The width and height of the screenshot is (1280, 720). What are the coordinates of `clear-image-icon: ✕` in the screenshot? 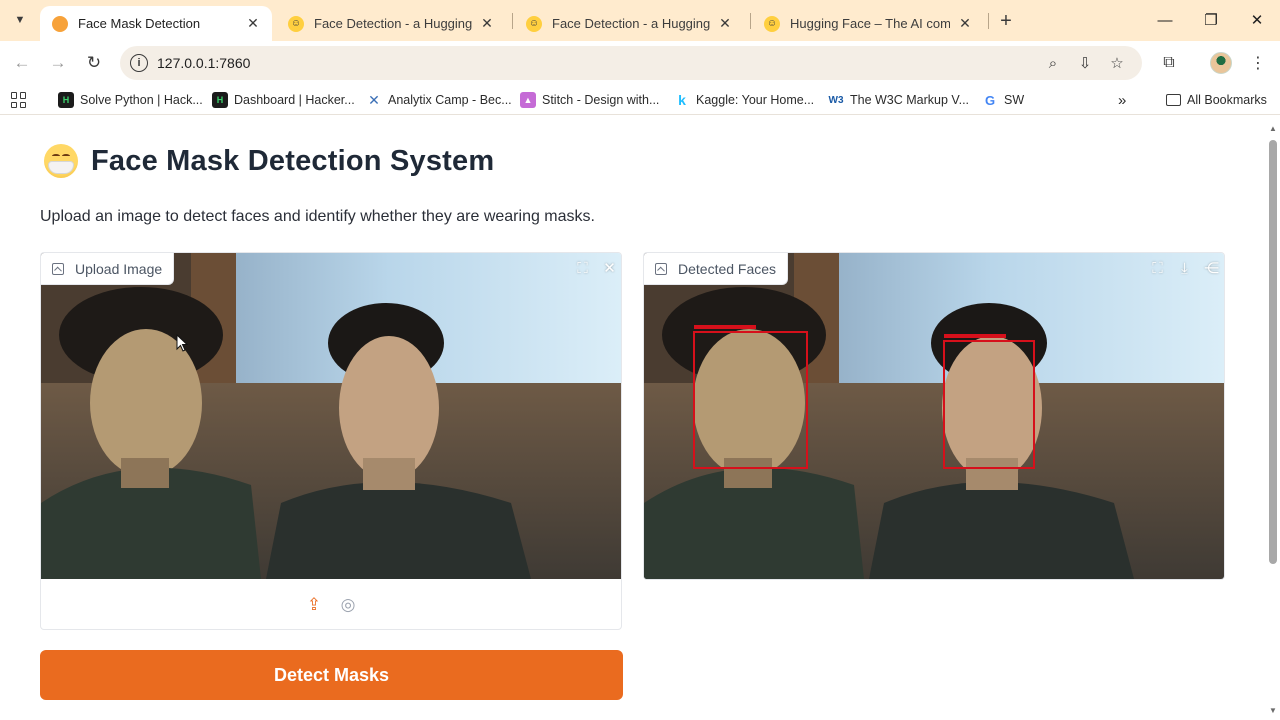 It's located at (609, 268).